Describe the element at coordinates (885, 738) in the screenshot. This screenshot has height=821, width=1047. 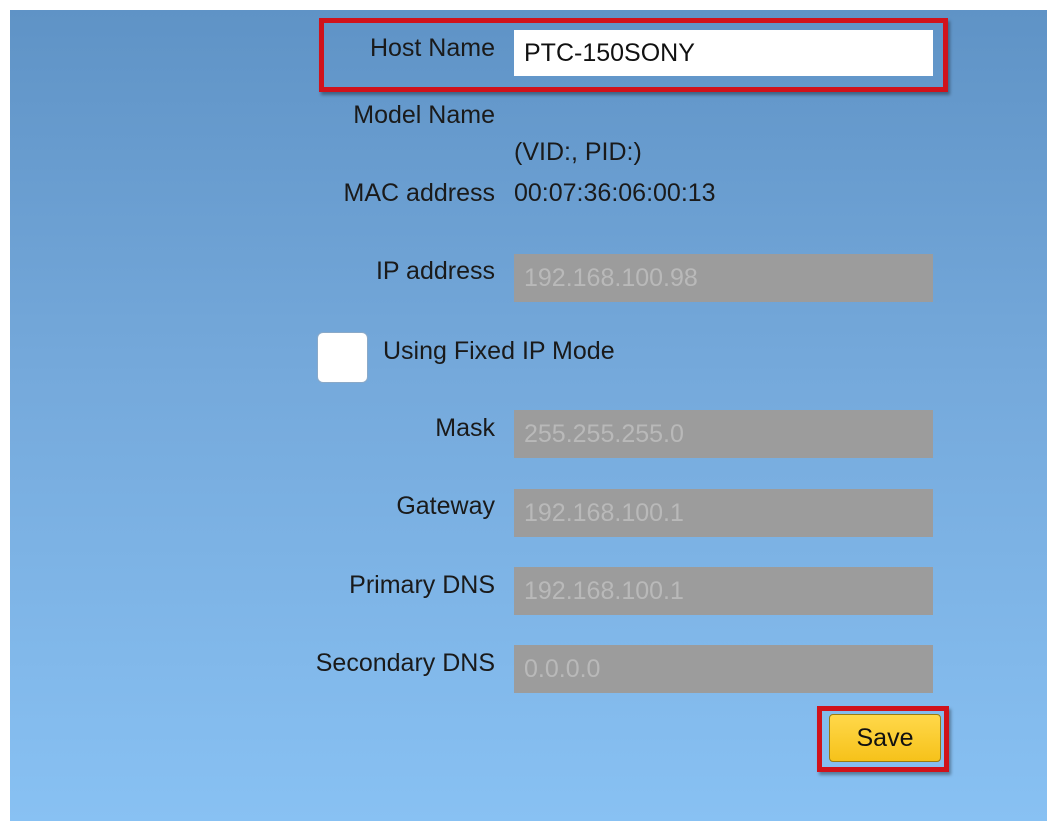
I see `save-button: Save` at that location.